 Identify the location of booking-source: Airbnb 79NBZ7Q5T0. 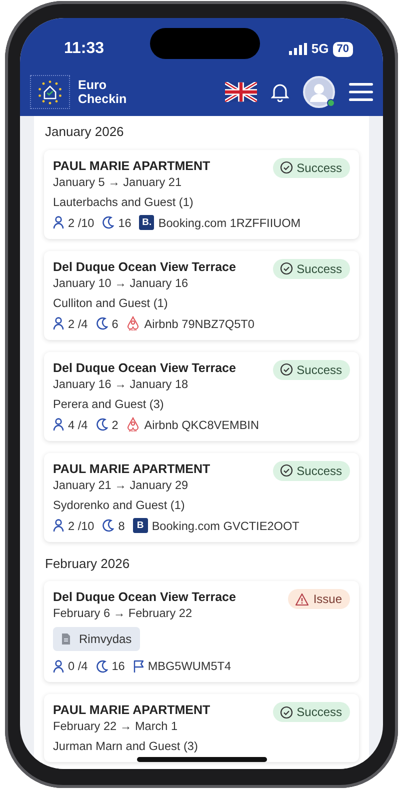
(199, 324).